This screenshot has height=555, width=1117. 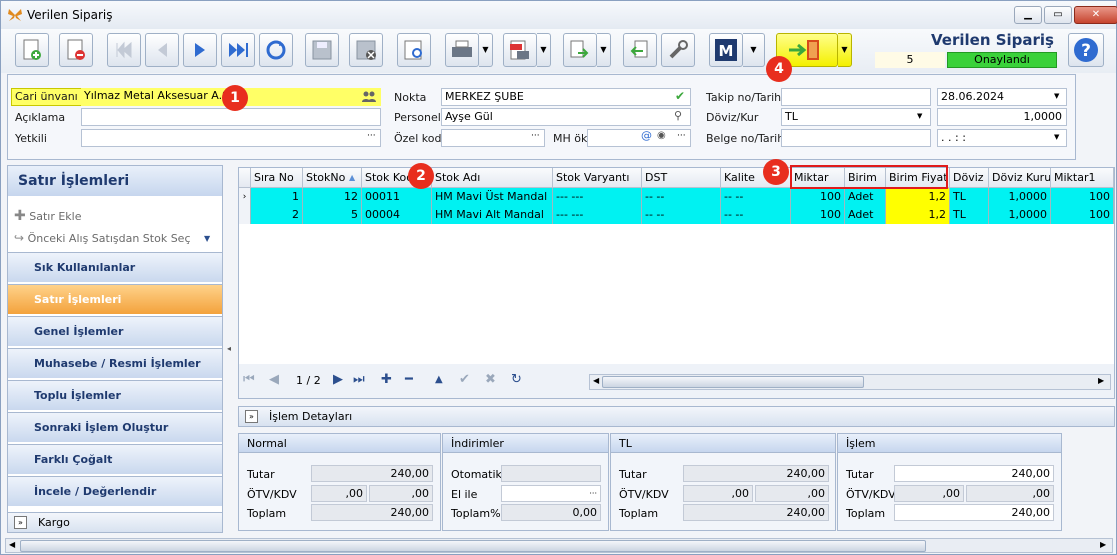 What do you see at coordinates (1002, 60) in the screenshot?
I see `status-badge: Onaylandı` at bounding box center [1002, 60].